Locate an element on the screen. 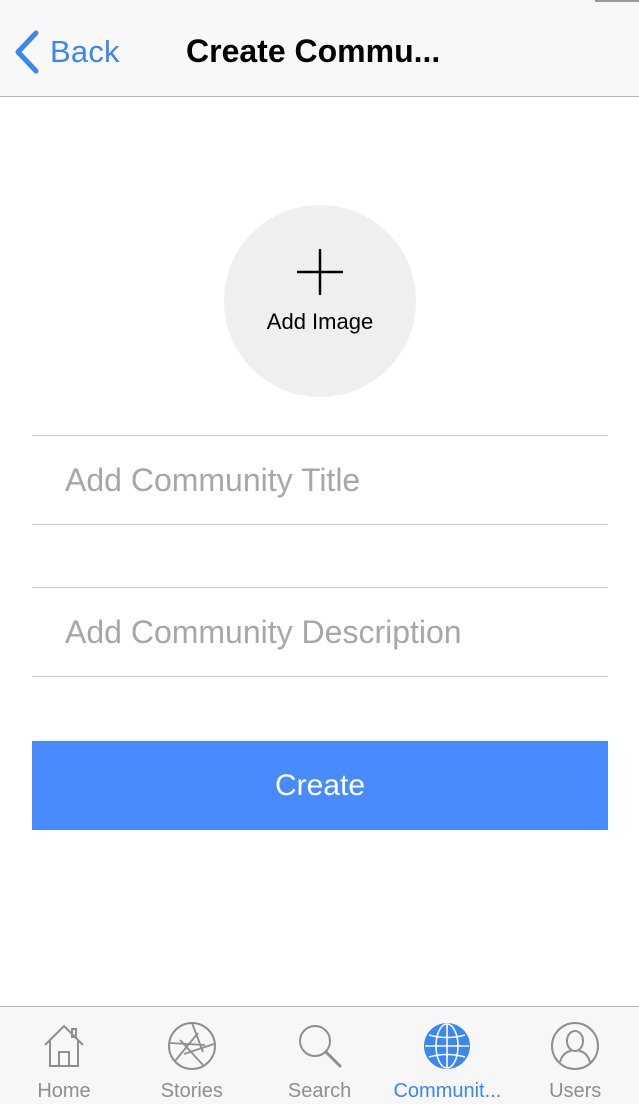 Image resolution: width=639 pixels, height=1104 pixels. back-button: Back is located at coordinates (67, 52).